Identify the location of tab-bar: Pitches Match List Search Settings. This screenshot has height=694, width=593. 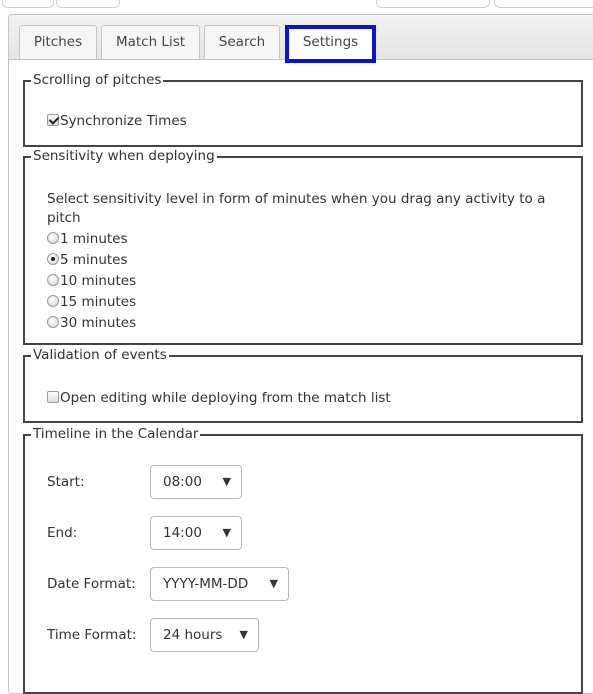
(301, 39).